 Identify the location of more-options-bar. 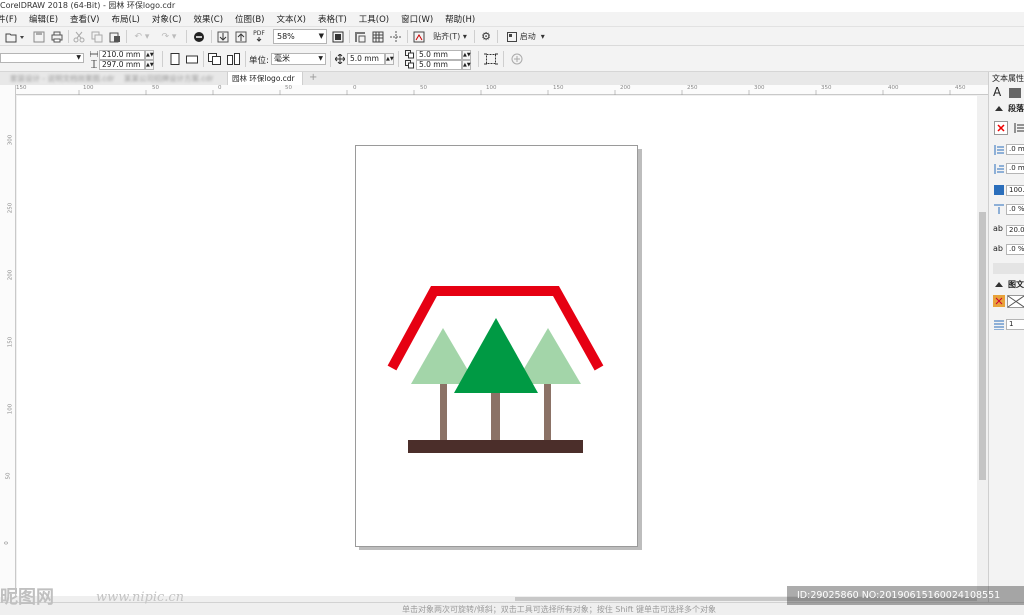
(1008, 268).